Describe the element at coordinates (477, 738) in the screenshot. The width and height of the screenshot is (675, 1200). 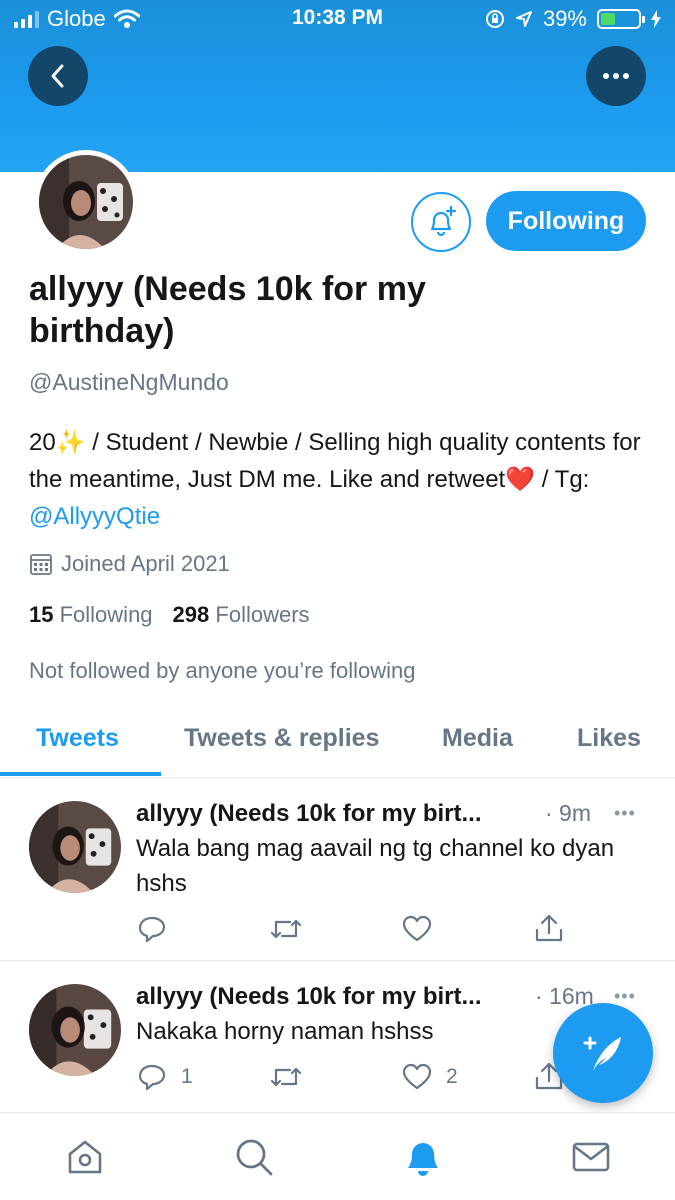
I see `tab-media: Media` at that location.